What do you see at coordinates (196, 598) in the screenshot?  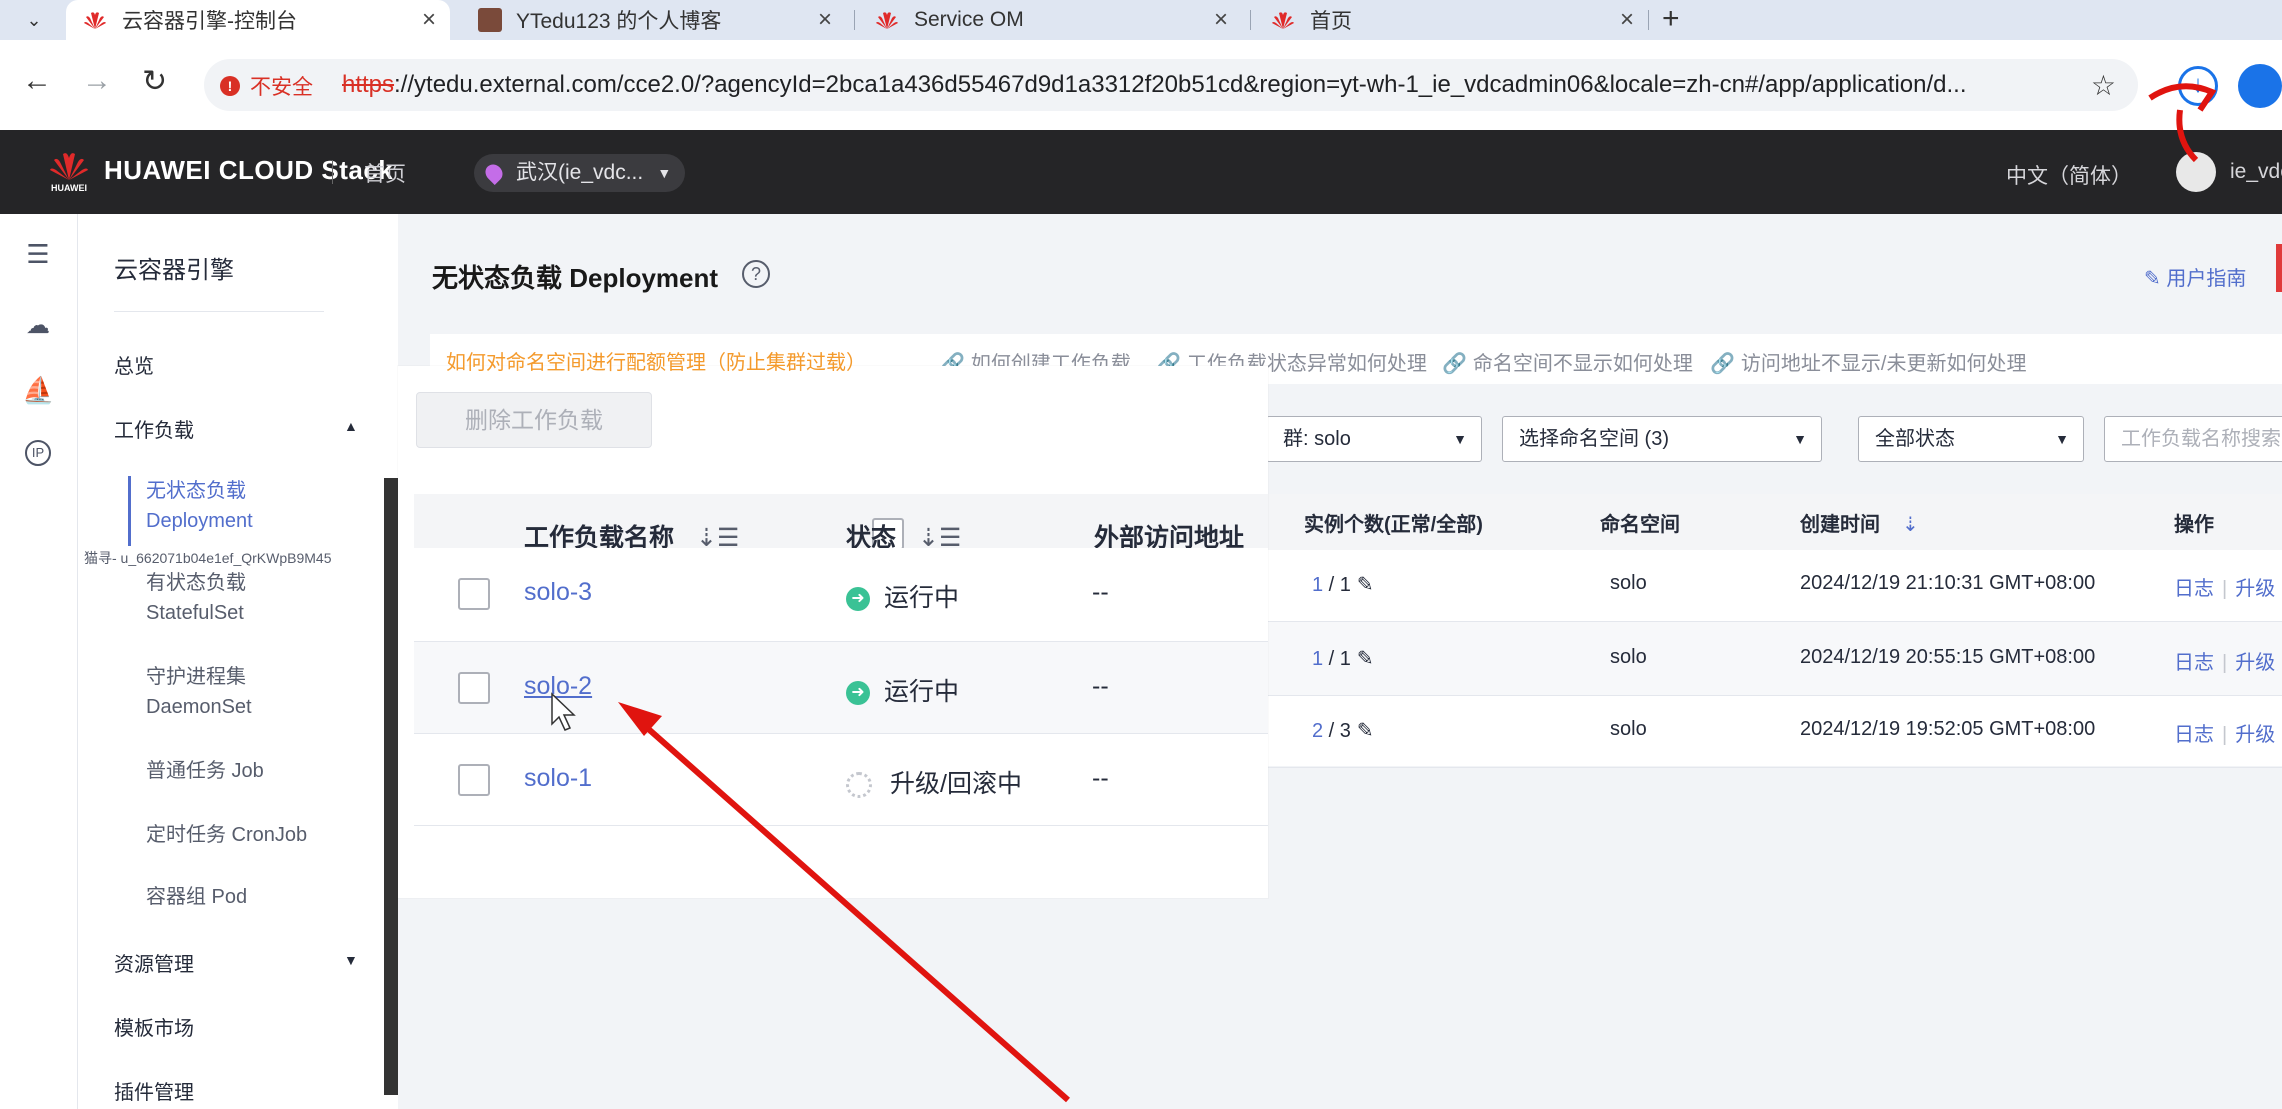 I see `sidebar-item-statefulset: 有状态负载 StatefulSet` at bounding box center [196, 598].